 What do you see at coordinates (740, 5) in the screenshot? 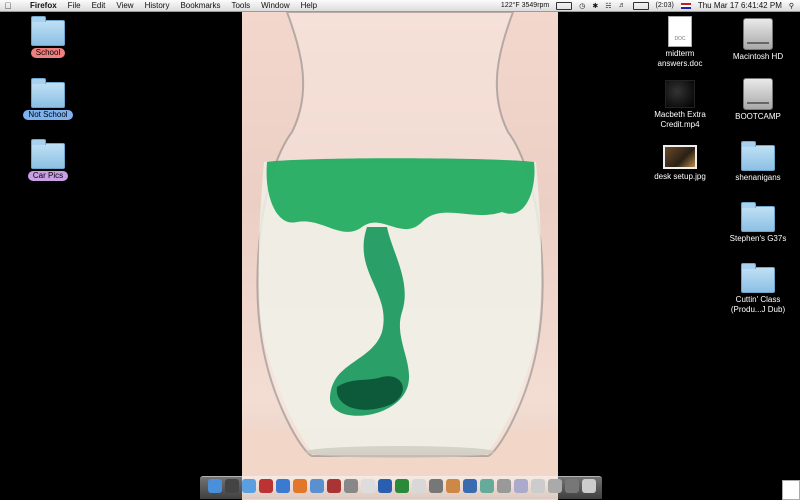
I see `clock: Thu Mar 17 6:41:42 PM` at bounding box center [740, 5].